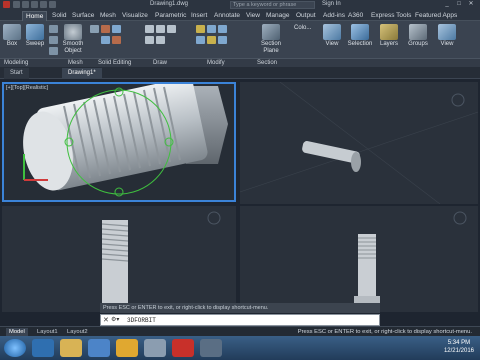 The image size is (480, 360). Describe the element at coordinates (271, 32) in the screenshot. I see `section-plane-icon` at that location.